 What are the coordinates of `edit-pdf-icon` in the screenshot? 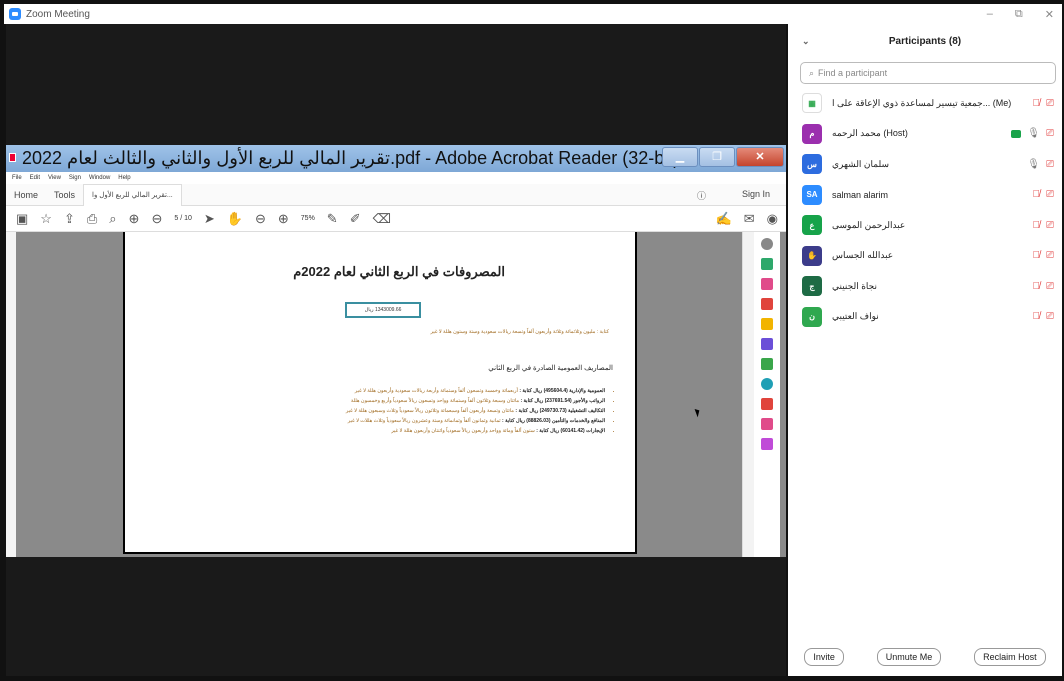 It's located at (767, 344).